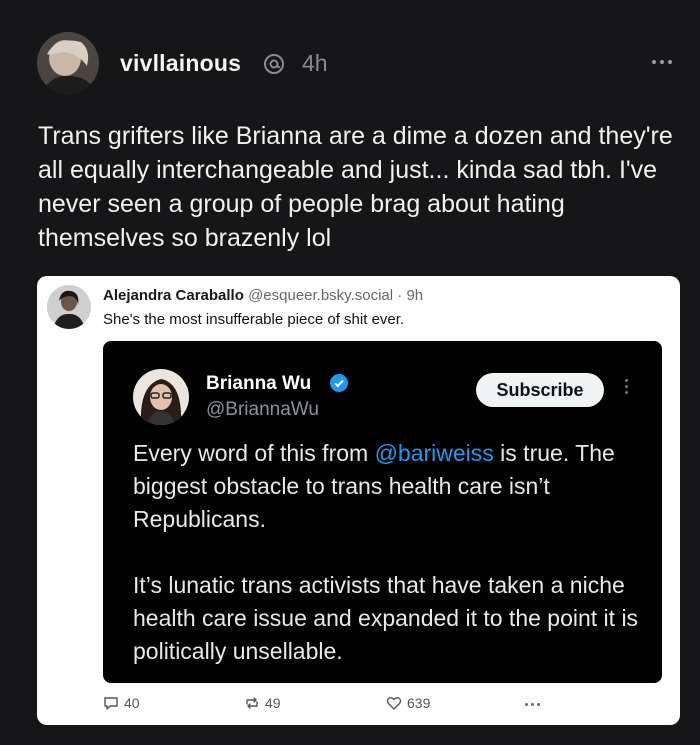 This screenshot has width=700, height=745. What do you see at coordinates (180, 63) in the screenshot?
I see `username: vivllainous` at bounding box center [180, 63].